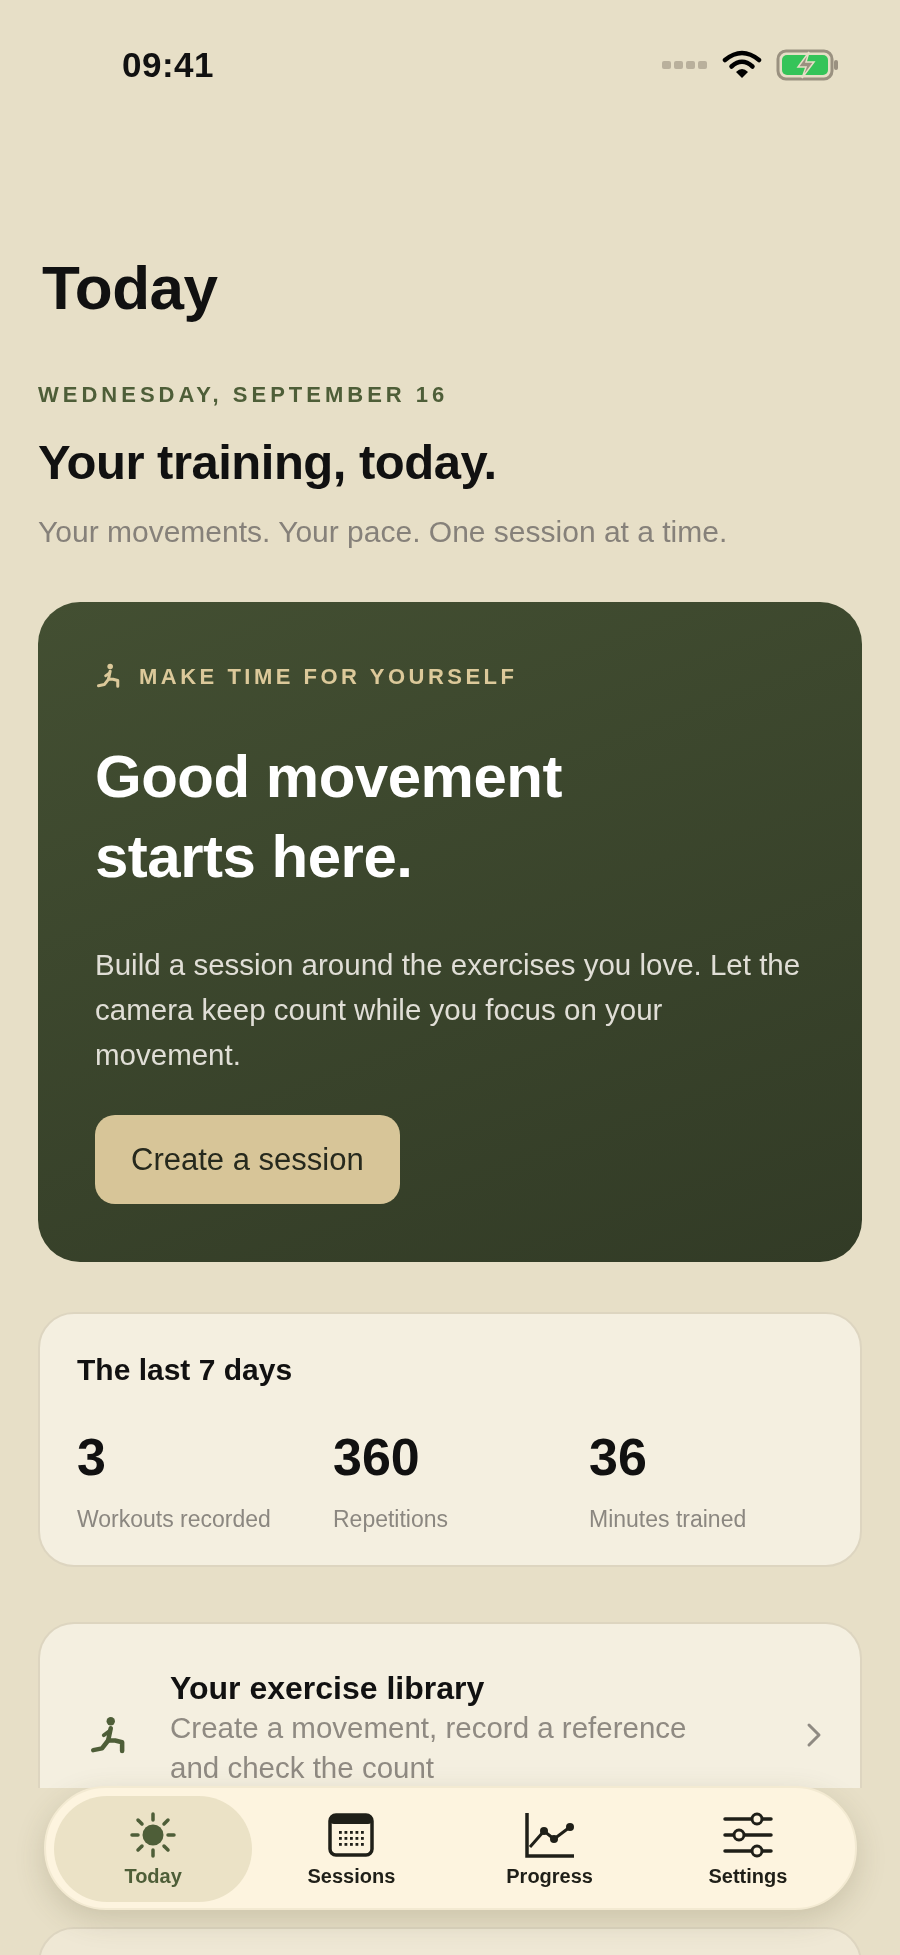 This screenshot has height=1955, width=900. Describe the element at coordinates (92, 1457) in the screenshot. I see `stat-value: 3` at that location.